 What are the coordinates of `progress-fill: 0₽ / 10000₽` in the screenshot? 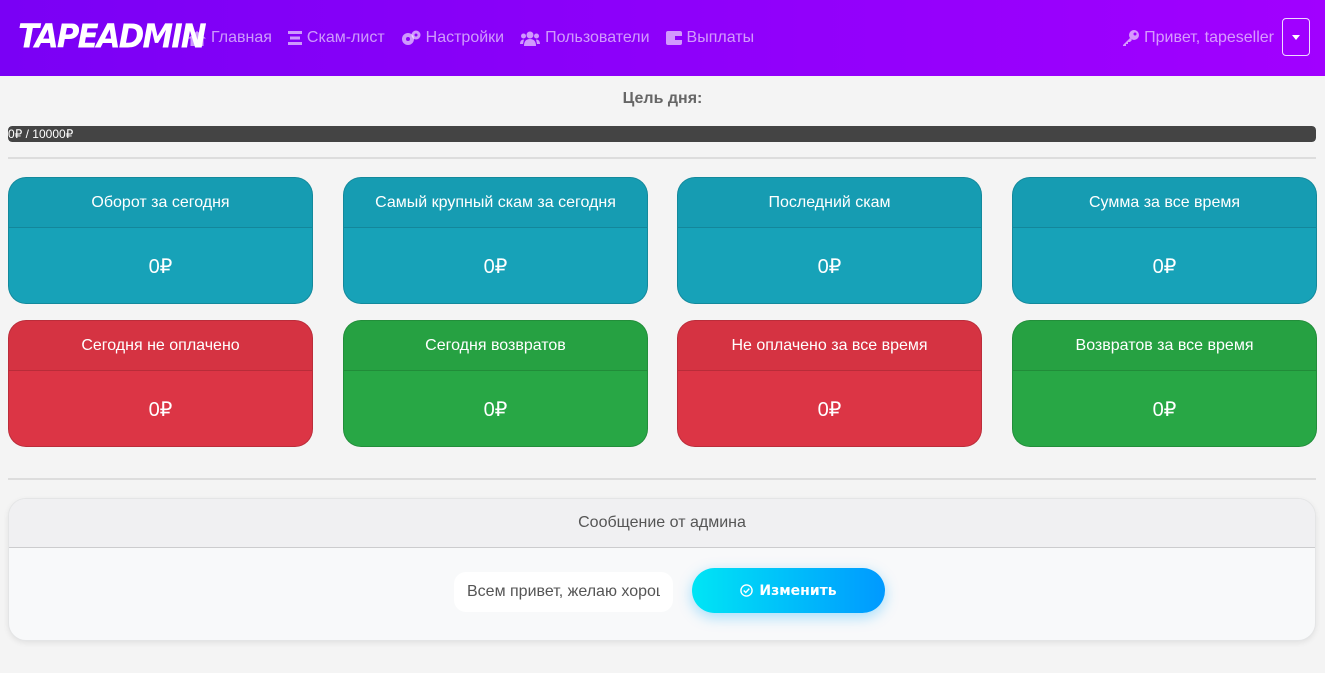 It's located at (662, 134).